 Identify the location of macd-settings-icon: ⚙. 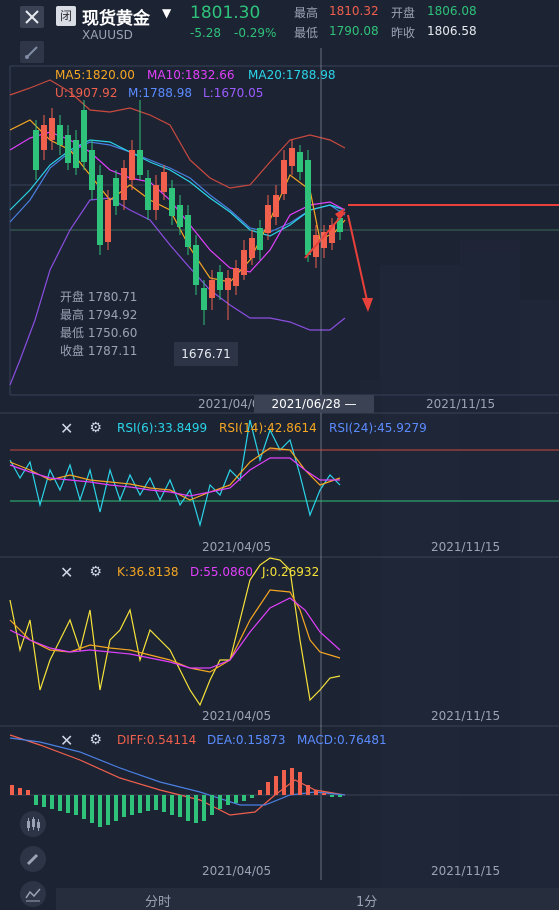
(95, 740).